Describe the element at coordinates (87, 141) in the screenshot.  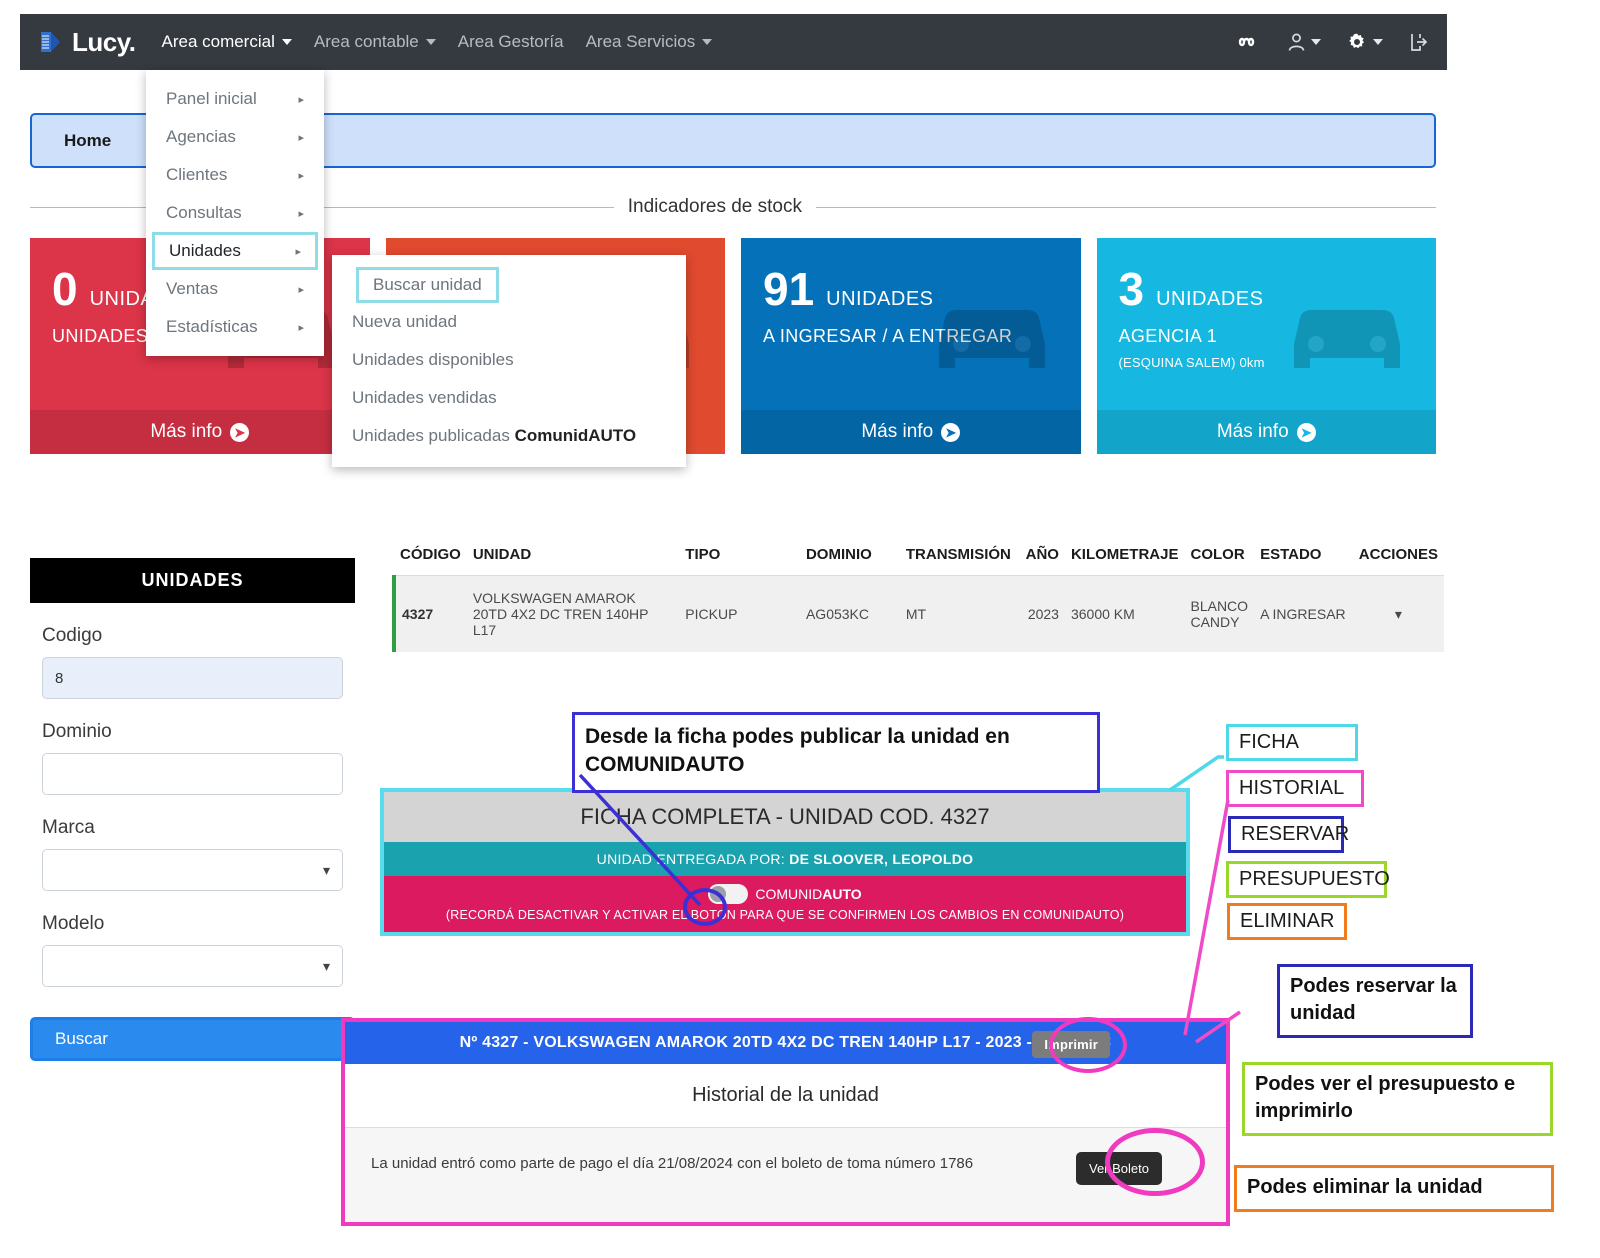
I see `breadcrumb-home: Home` at that location.